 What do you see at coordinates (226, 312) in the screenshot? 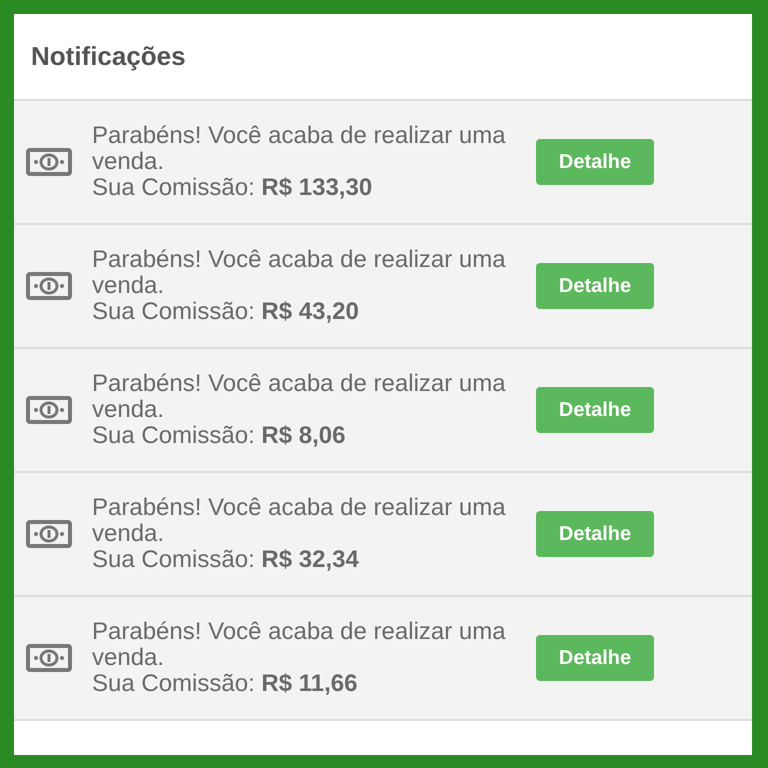
I see `commission-text: Sua Comissão: R$ 43,20` at bounding box center [226, 312].